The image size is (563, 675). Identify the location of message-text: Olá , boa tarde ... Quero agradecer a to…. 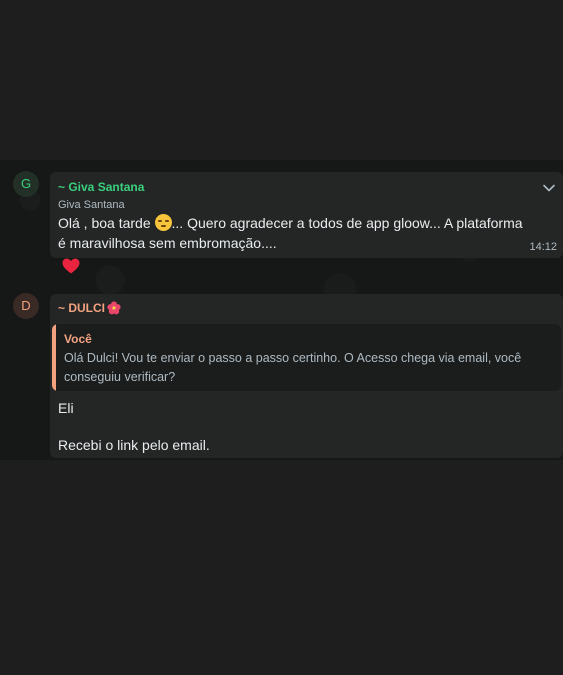
(293, 233).